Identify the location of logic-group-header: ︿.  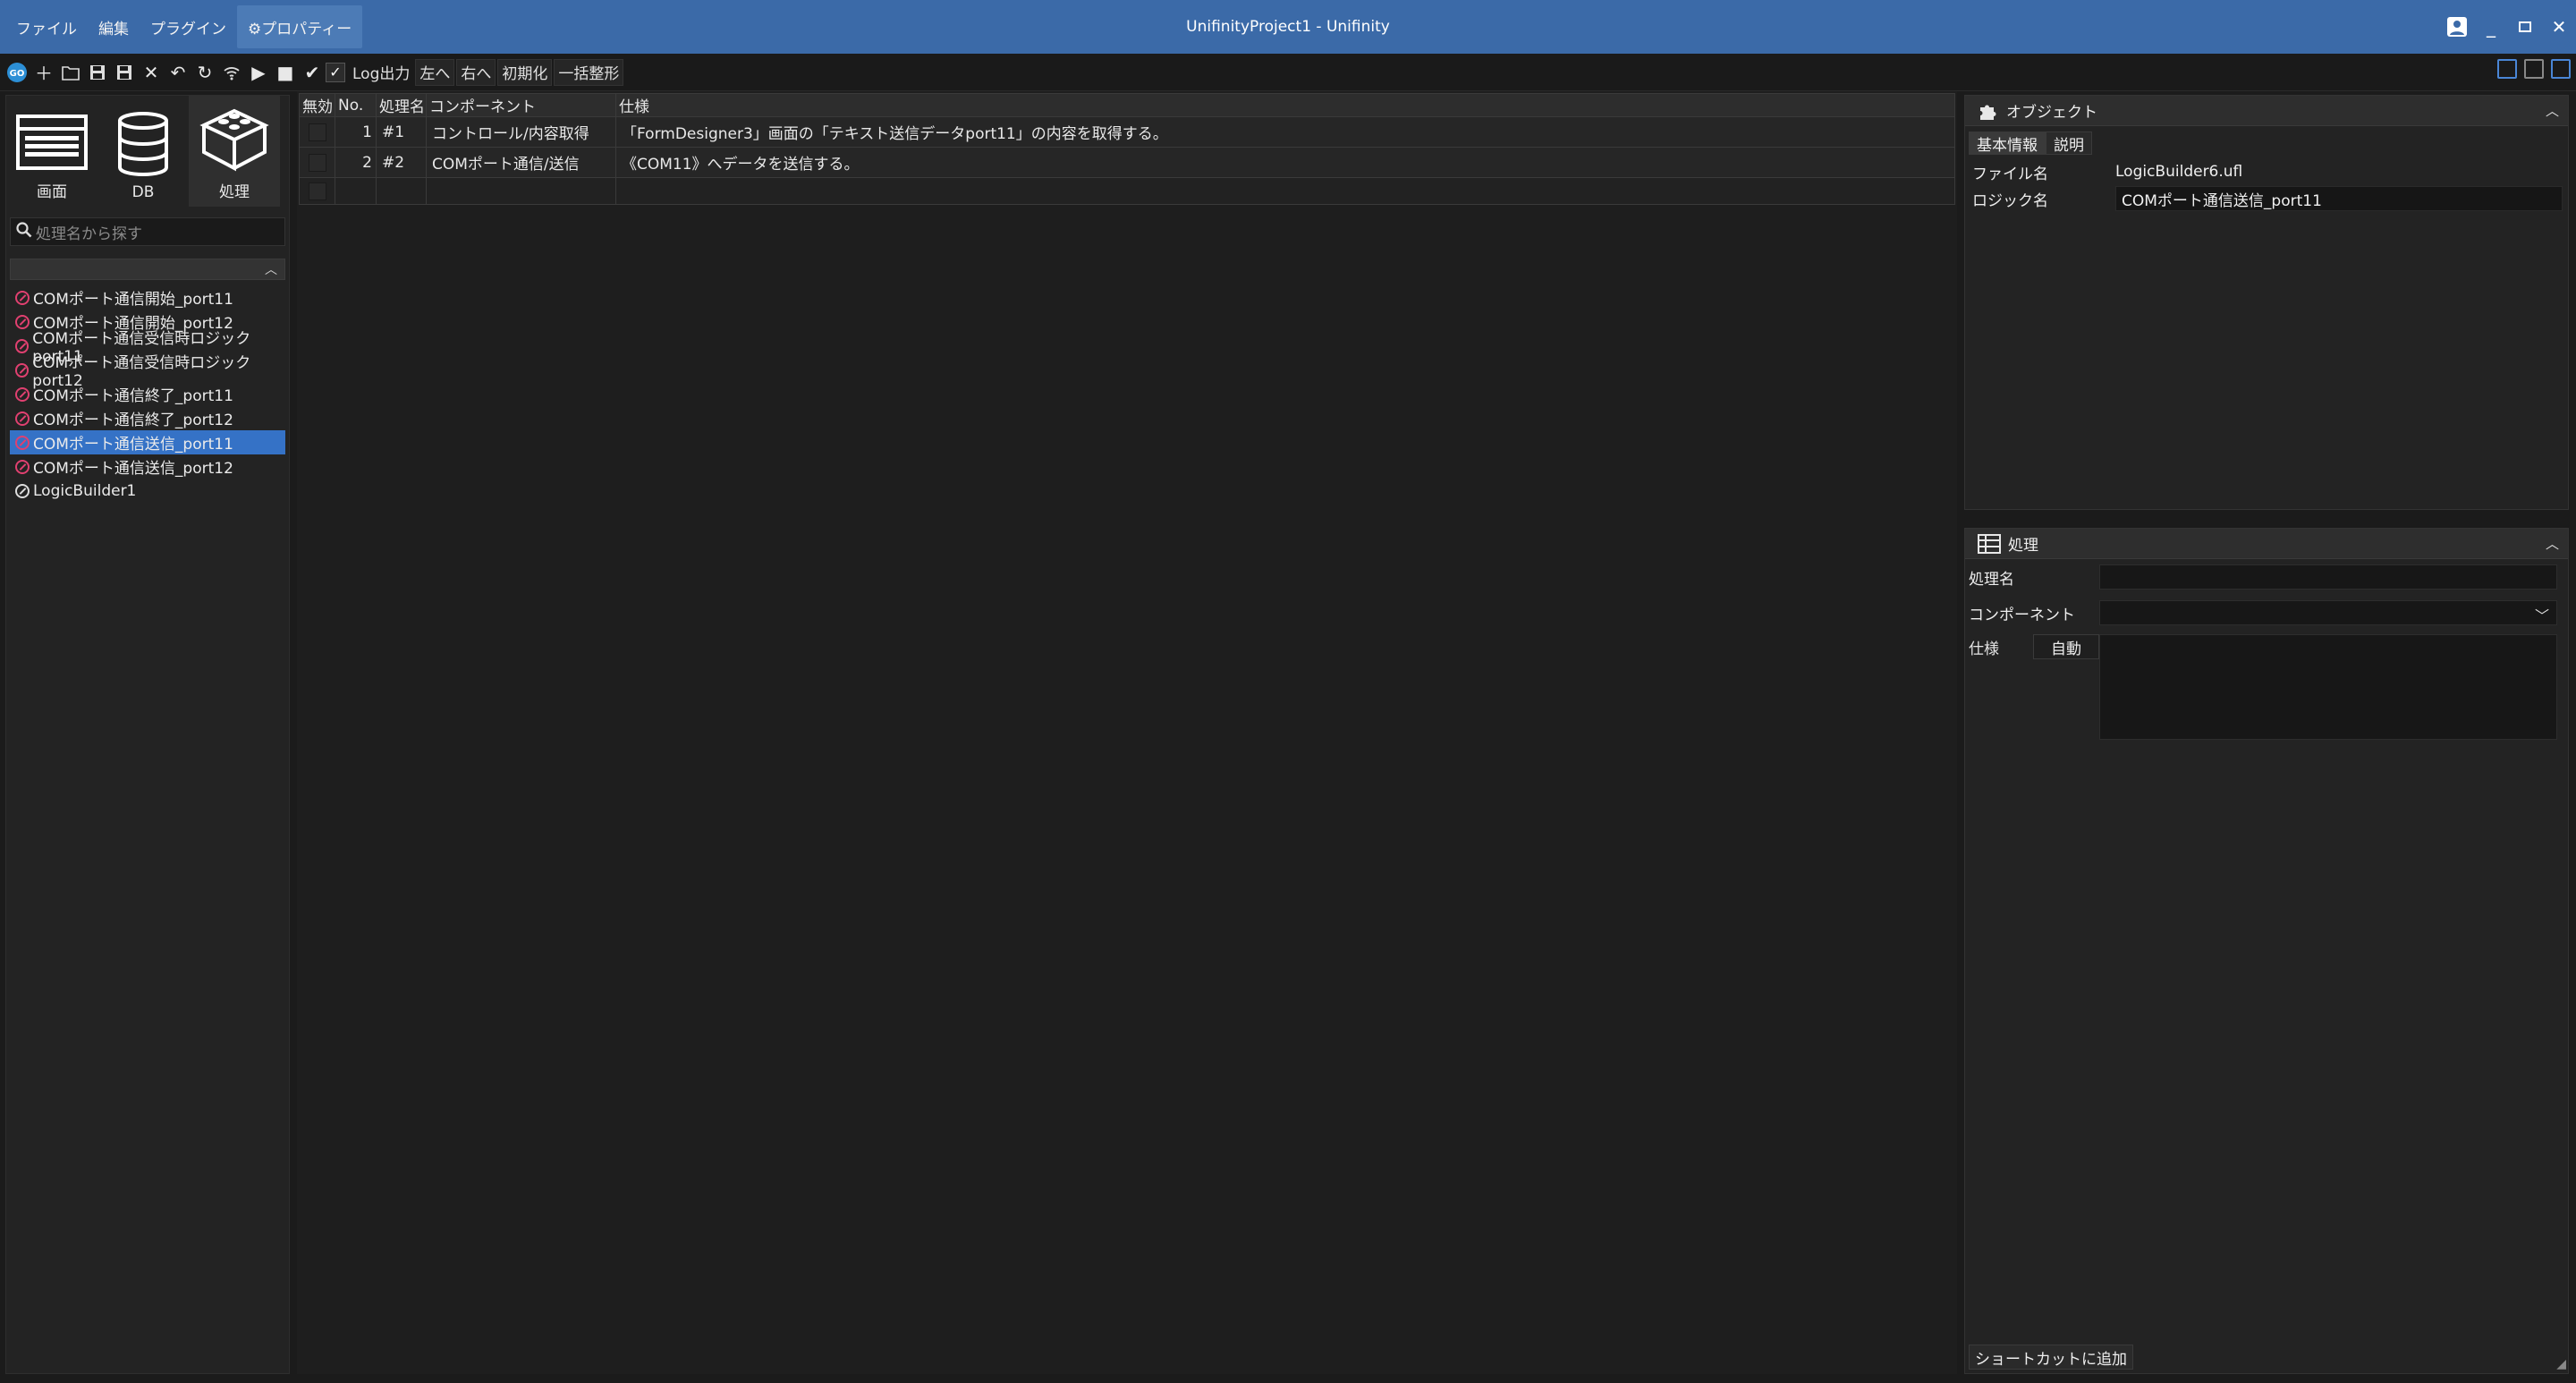
(147, 269).